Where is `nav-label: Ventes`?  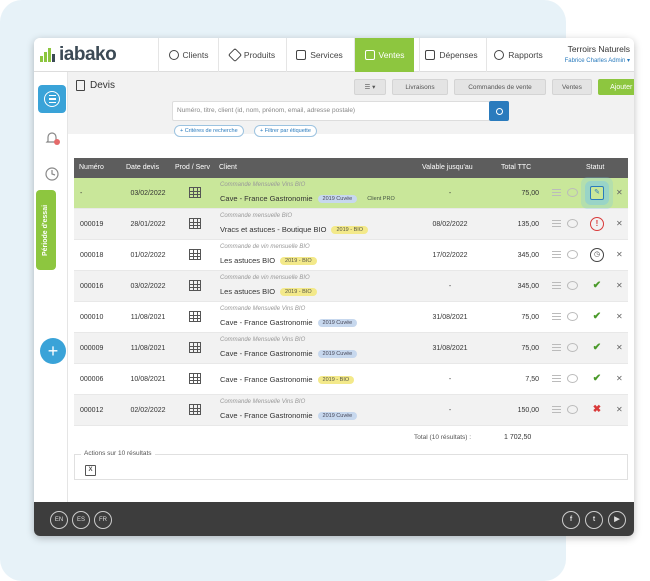
nav-label: Ventes is located at coordinates (391, 55).